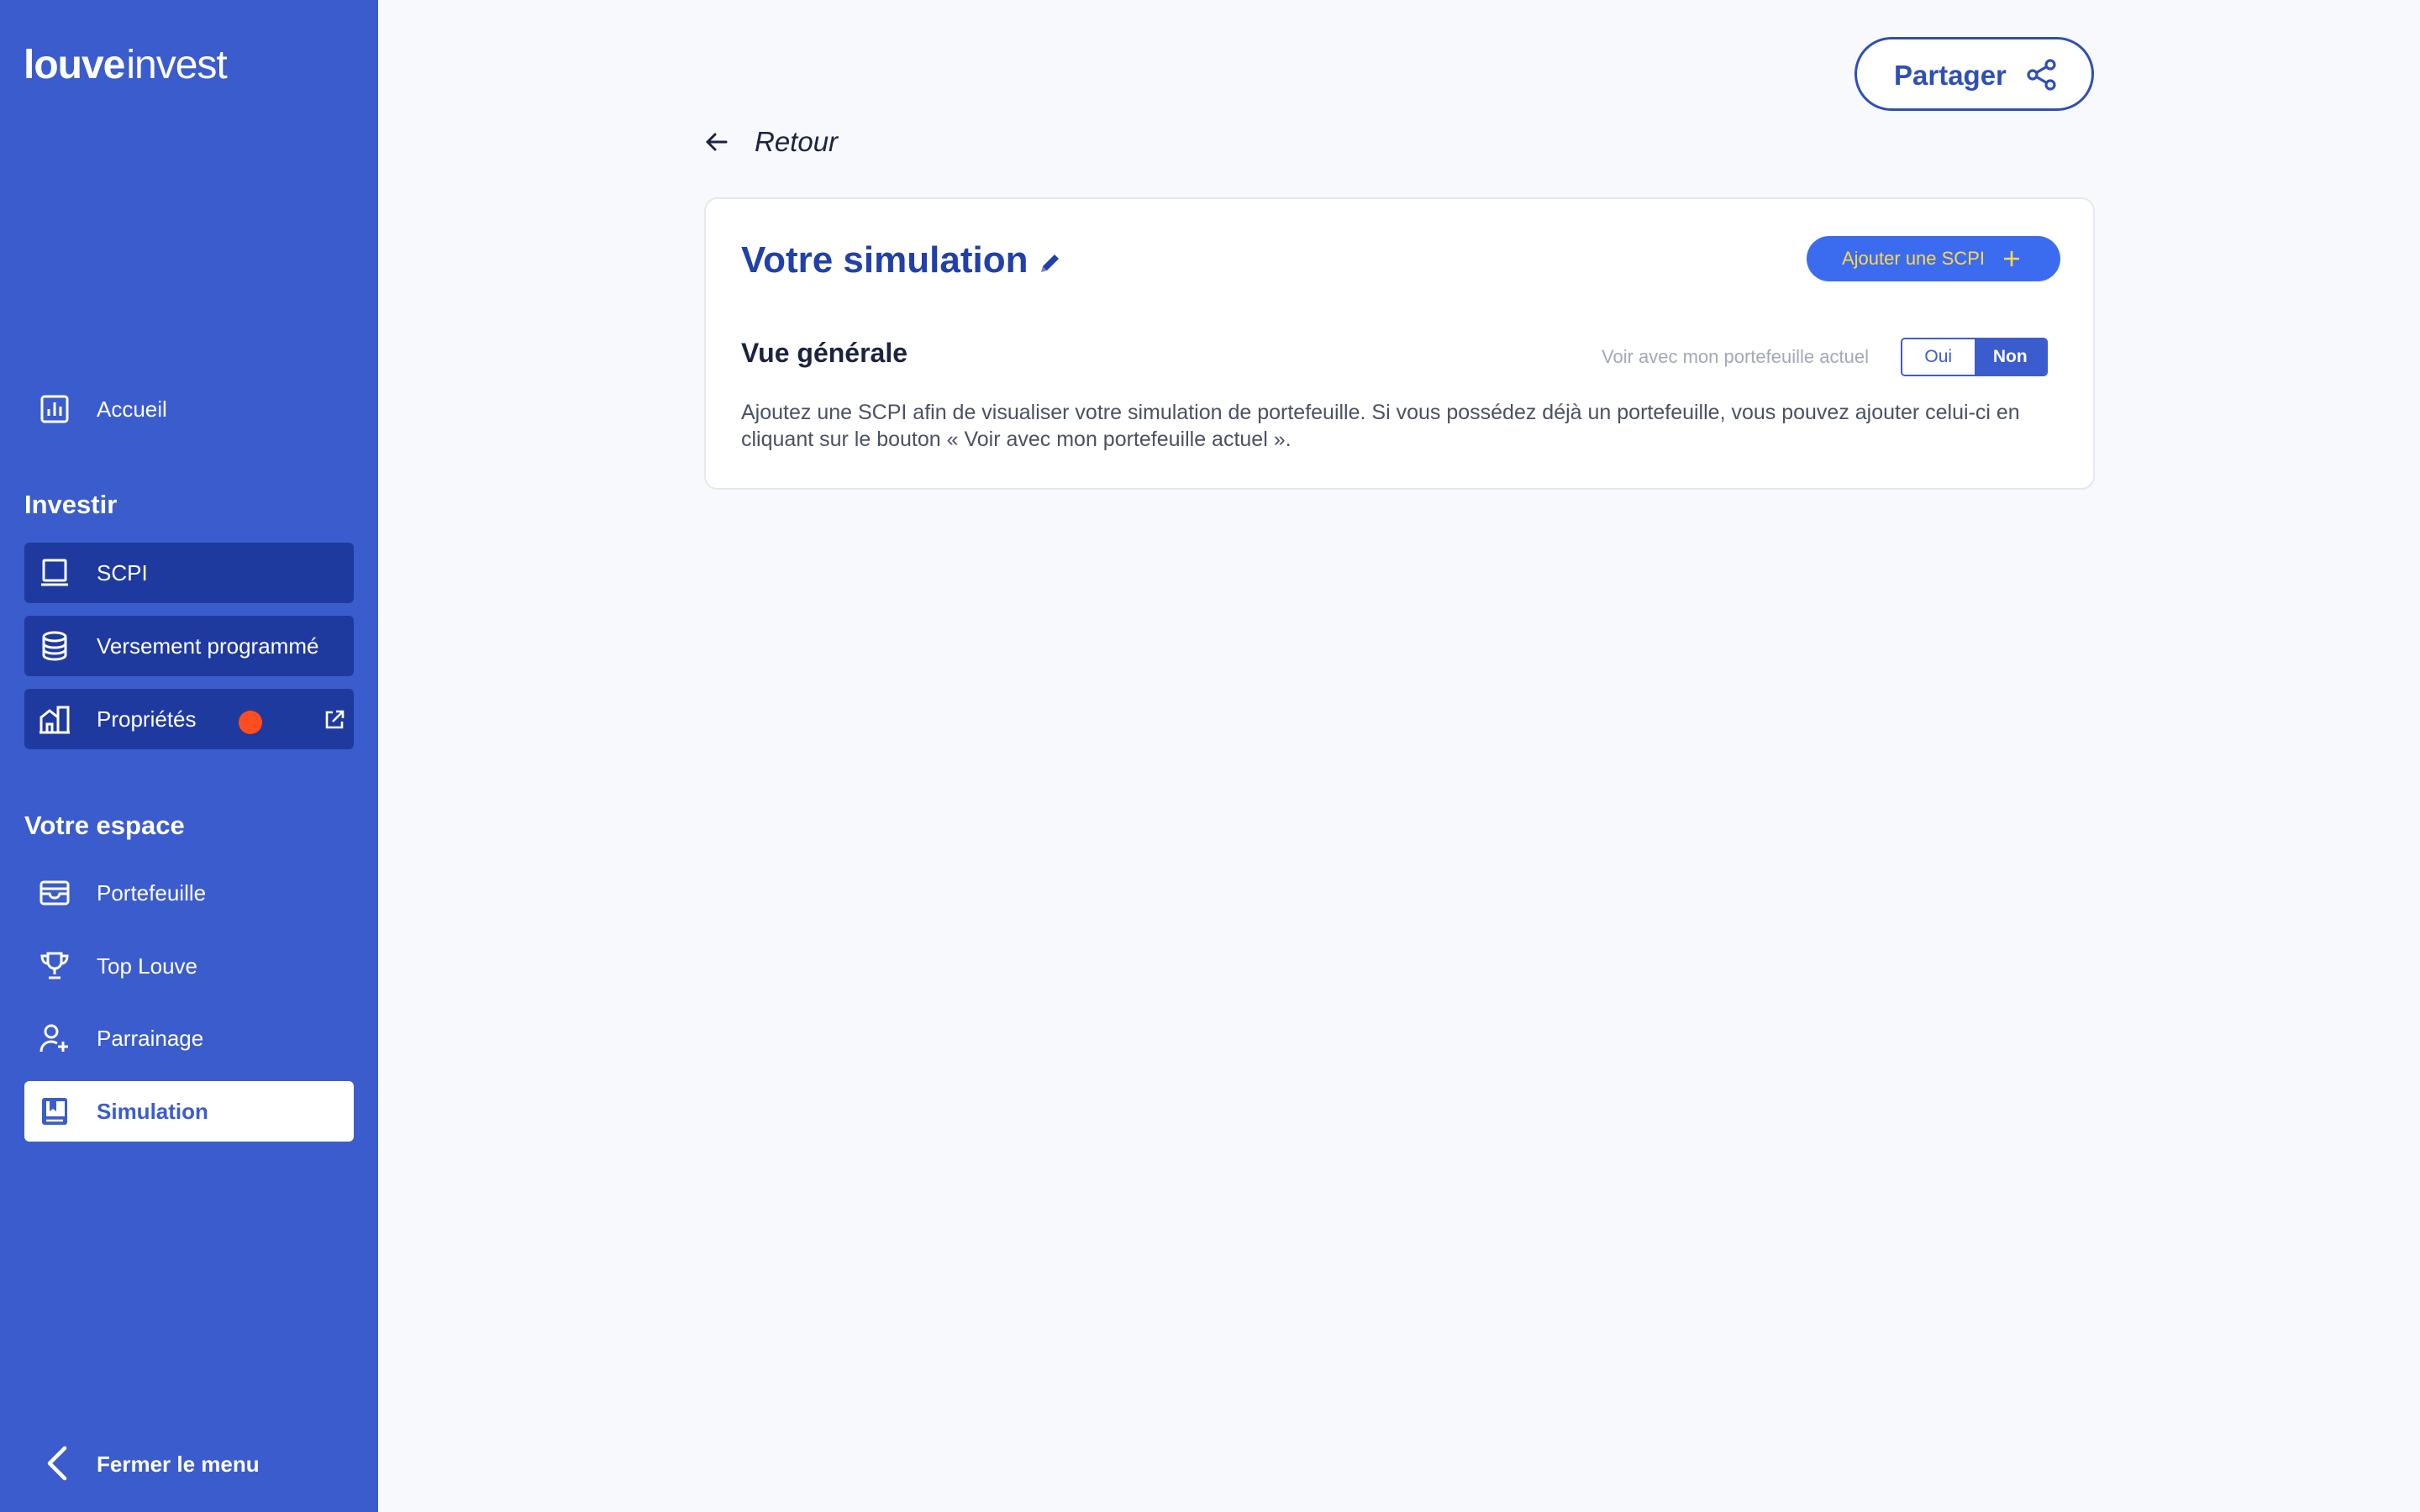  I want to click on page-title: Votre simulation, so click(884, 260).